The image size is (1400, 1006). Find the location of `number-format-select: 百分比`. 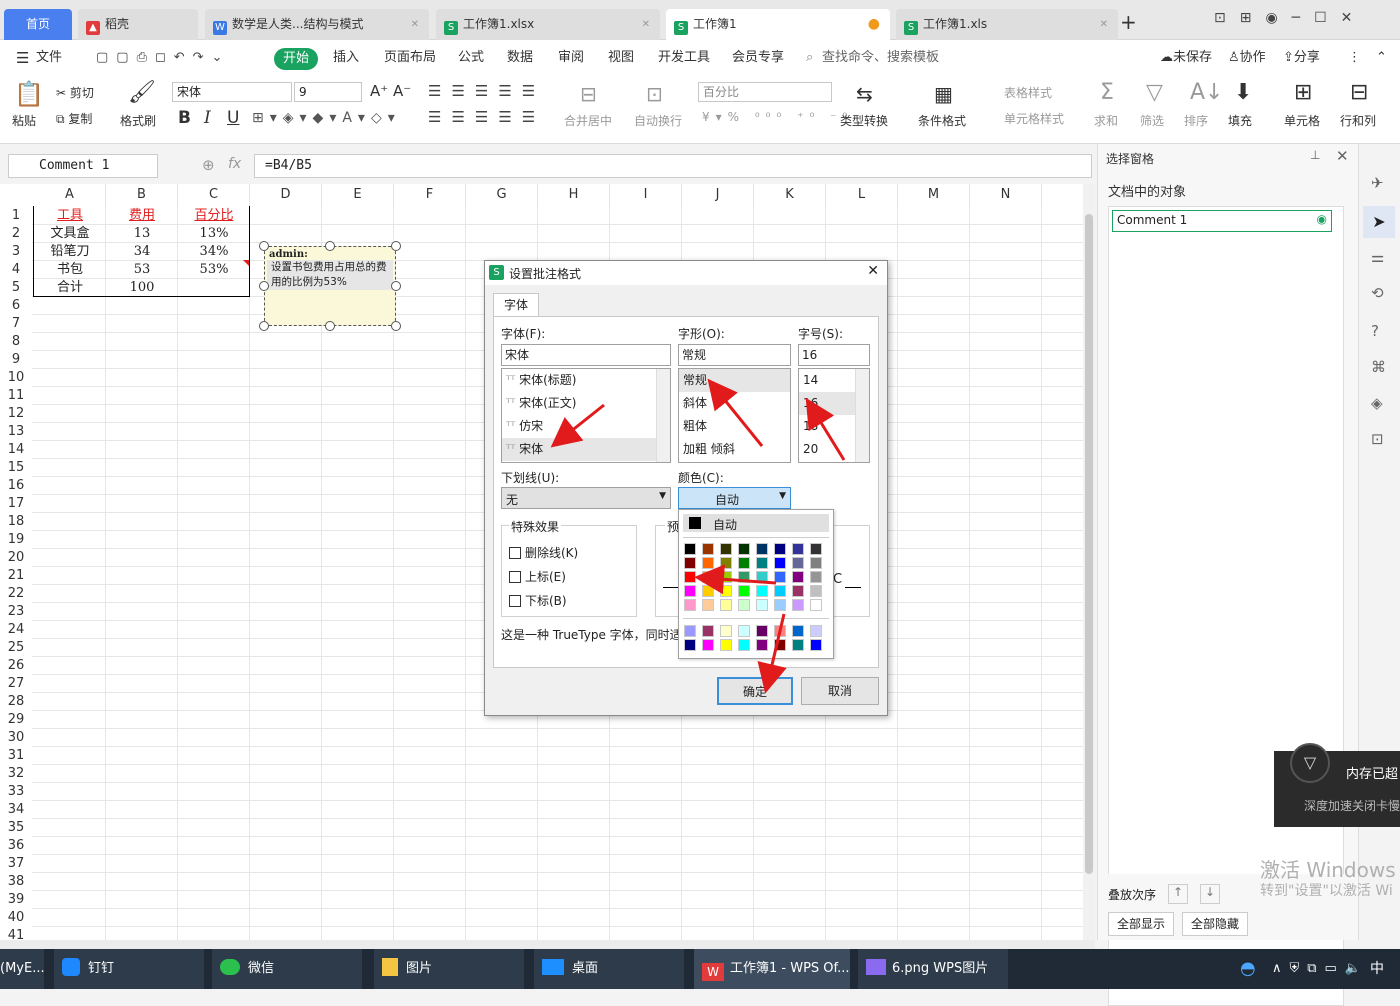

number-format-select: 百分比 is located at coordinates (765, 92).